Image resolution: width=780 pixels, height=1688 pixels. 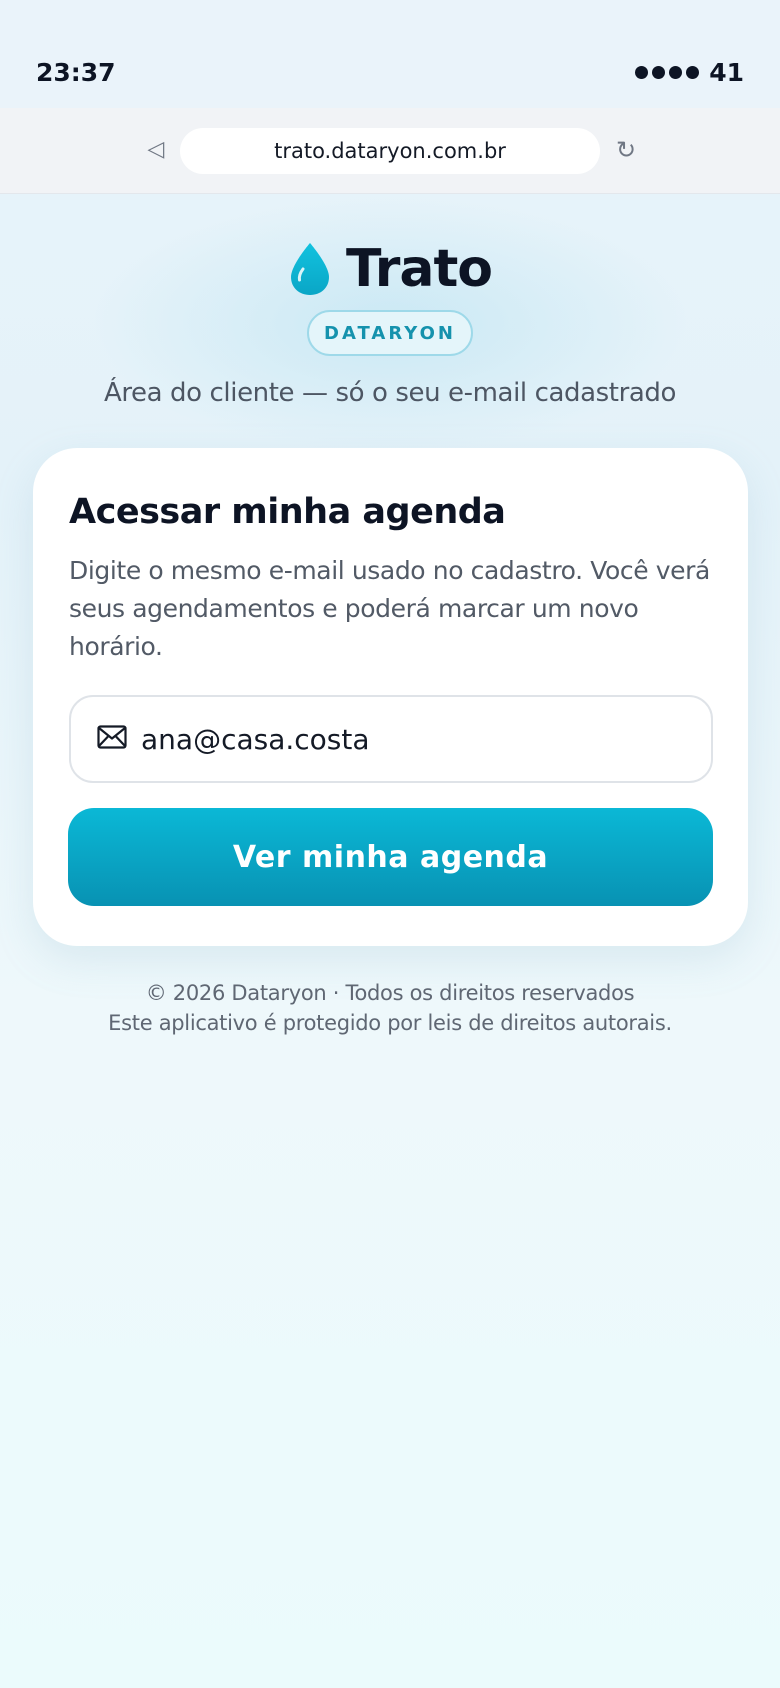 What do you see at coordinates (76, 72) in the screenshot?
I see `status-time: 23:37` at bounding box center [76, 72].